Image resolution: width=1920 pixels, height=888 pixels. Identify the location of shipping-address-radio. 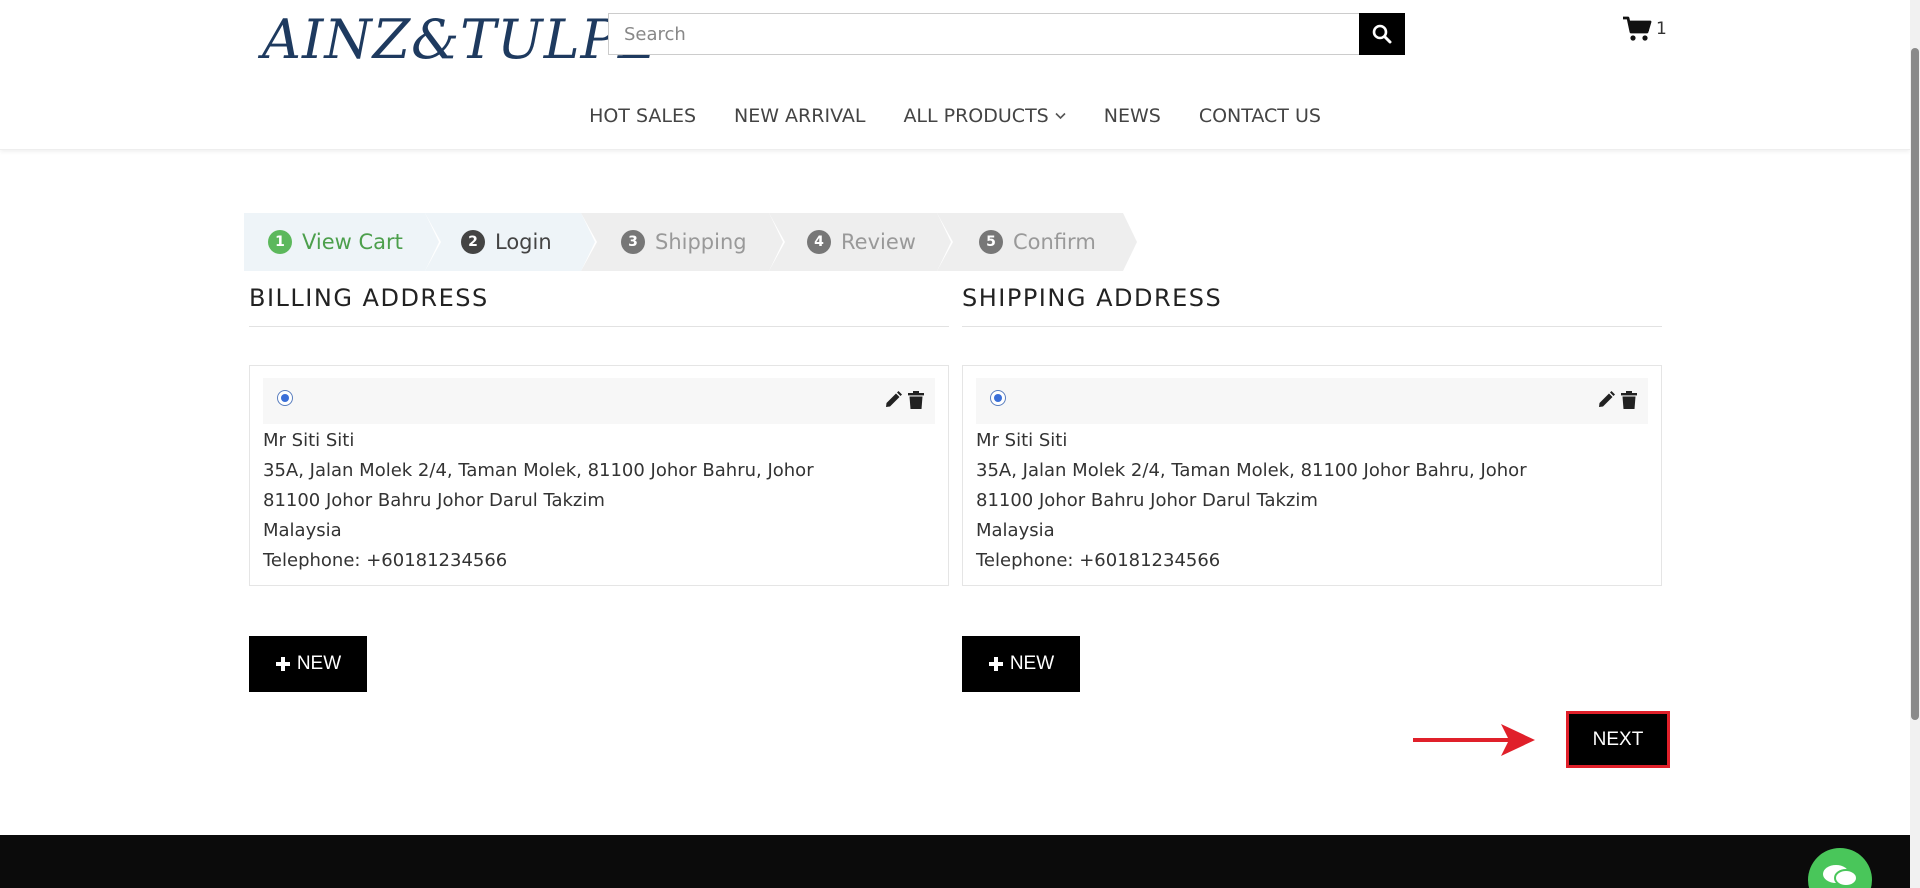
(998, 398).